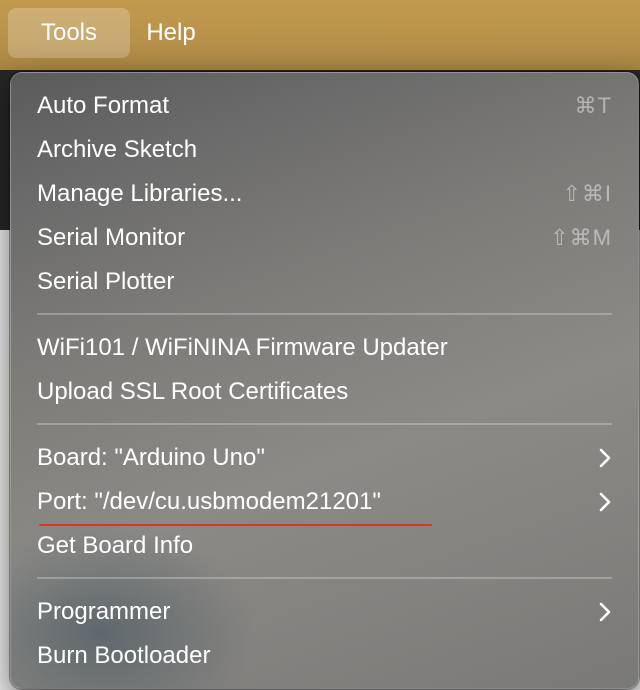 Image resolution: width=640 pixels, height=690 pixels. I want to click on menu-item-label: Get Board Info, so click(115, 545).